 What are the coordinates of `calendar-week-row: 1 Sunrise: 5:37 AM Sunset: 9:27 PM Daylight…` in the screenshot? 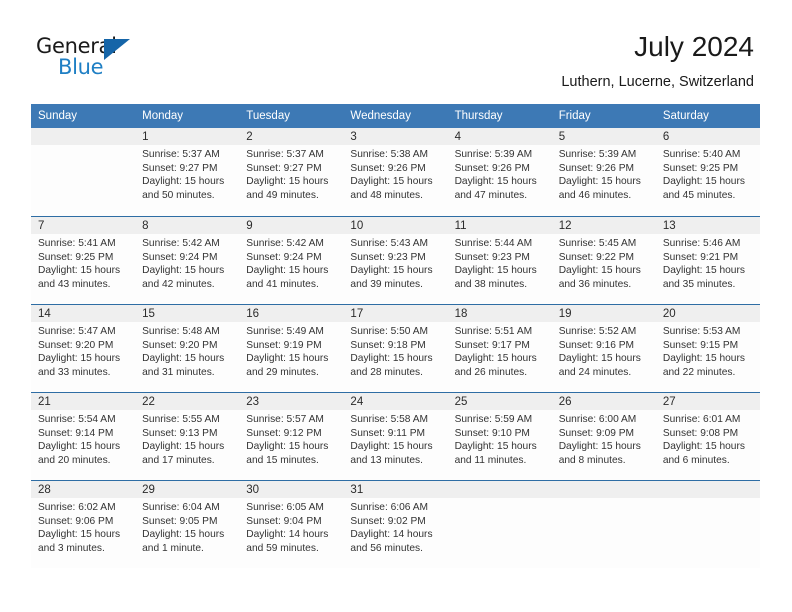 It's located at (395, 172).